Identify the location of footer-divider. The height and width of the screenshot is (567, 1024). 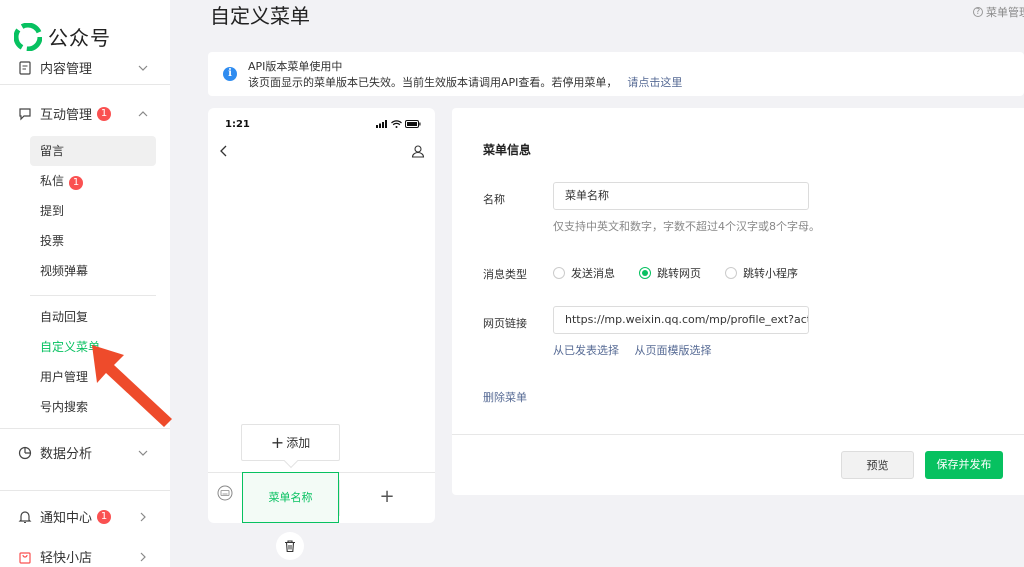
(738, 434).